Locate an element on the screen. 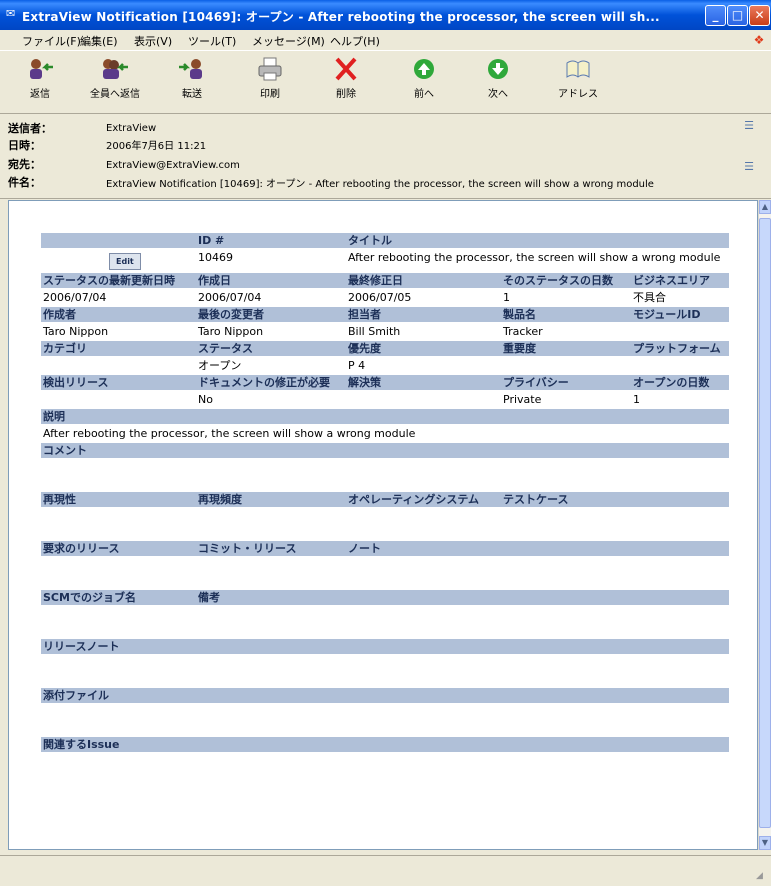 The height and width of the screenshot is (886, 771). forward-button: 転送 is located at coordinates (192, 78).